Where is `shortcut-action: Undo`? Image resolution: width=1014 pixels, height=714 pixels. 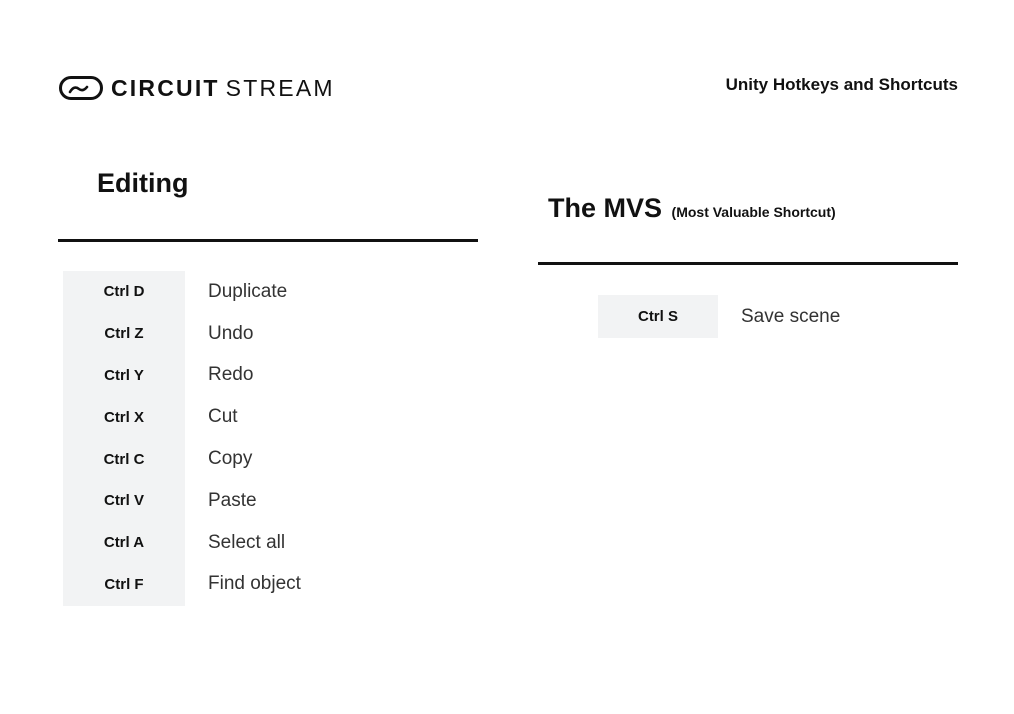 shortcut-action: Undo is located at coordinates (231, 333).